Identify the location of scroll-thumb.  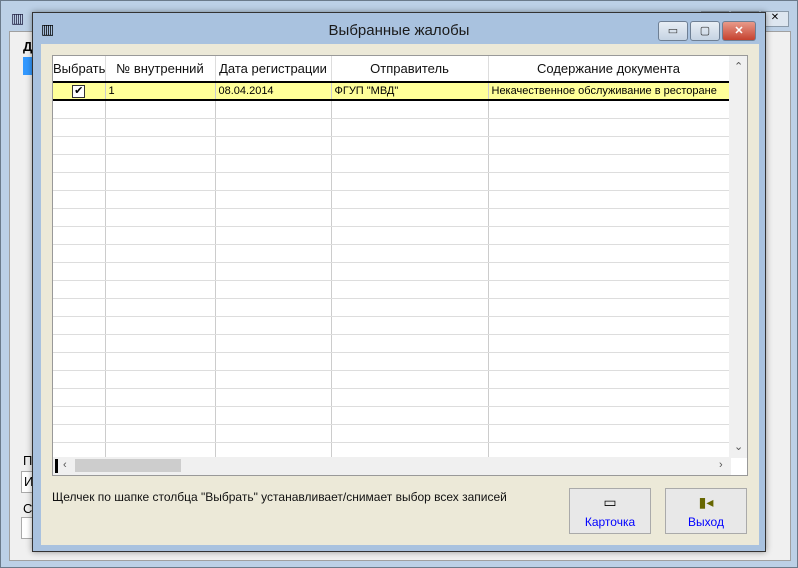
(128, 465).